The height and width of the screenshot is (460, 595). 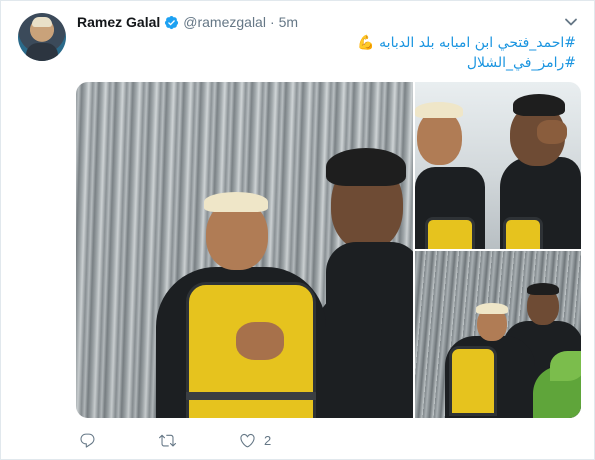 I want to click on photo-tr-figure-left-hair, so click(x=439, y=110).